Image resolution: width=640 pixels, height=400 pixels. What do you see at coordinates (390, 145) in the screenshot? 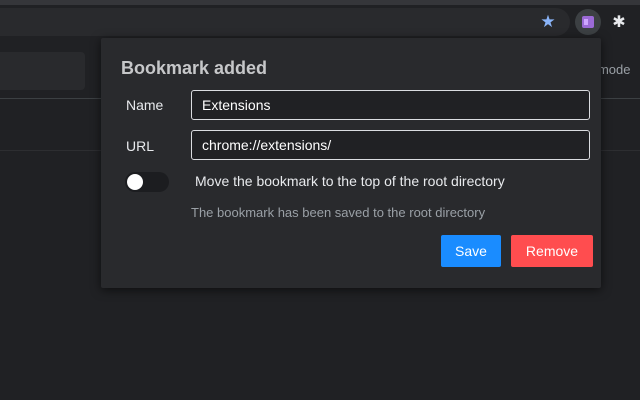
I see `url-input` at bounding box center [390, 145].